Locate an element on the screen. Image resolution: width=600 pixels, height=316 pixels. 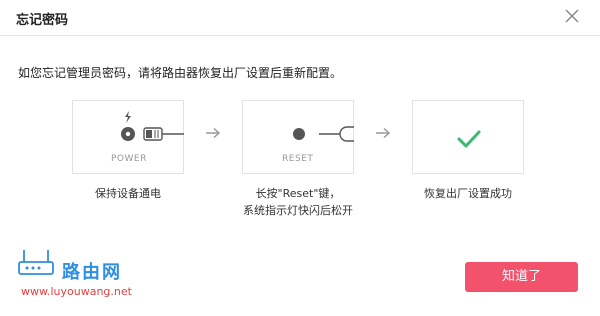
power-plug-icon is located at coordinates (152, 126).